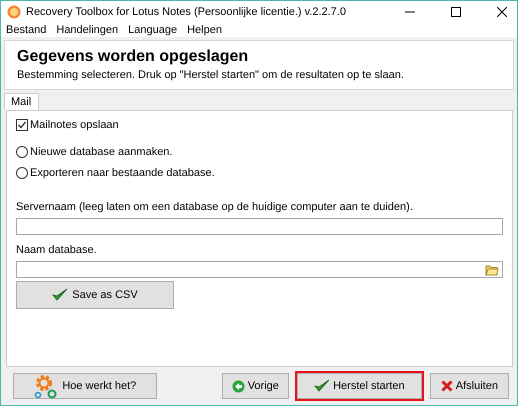 This screenshot has height=406, width=518. Describe the element at coordinates (204, 30) in the screenshot. I see `menu-item: Helpen` at that location.